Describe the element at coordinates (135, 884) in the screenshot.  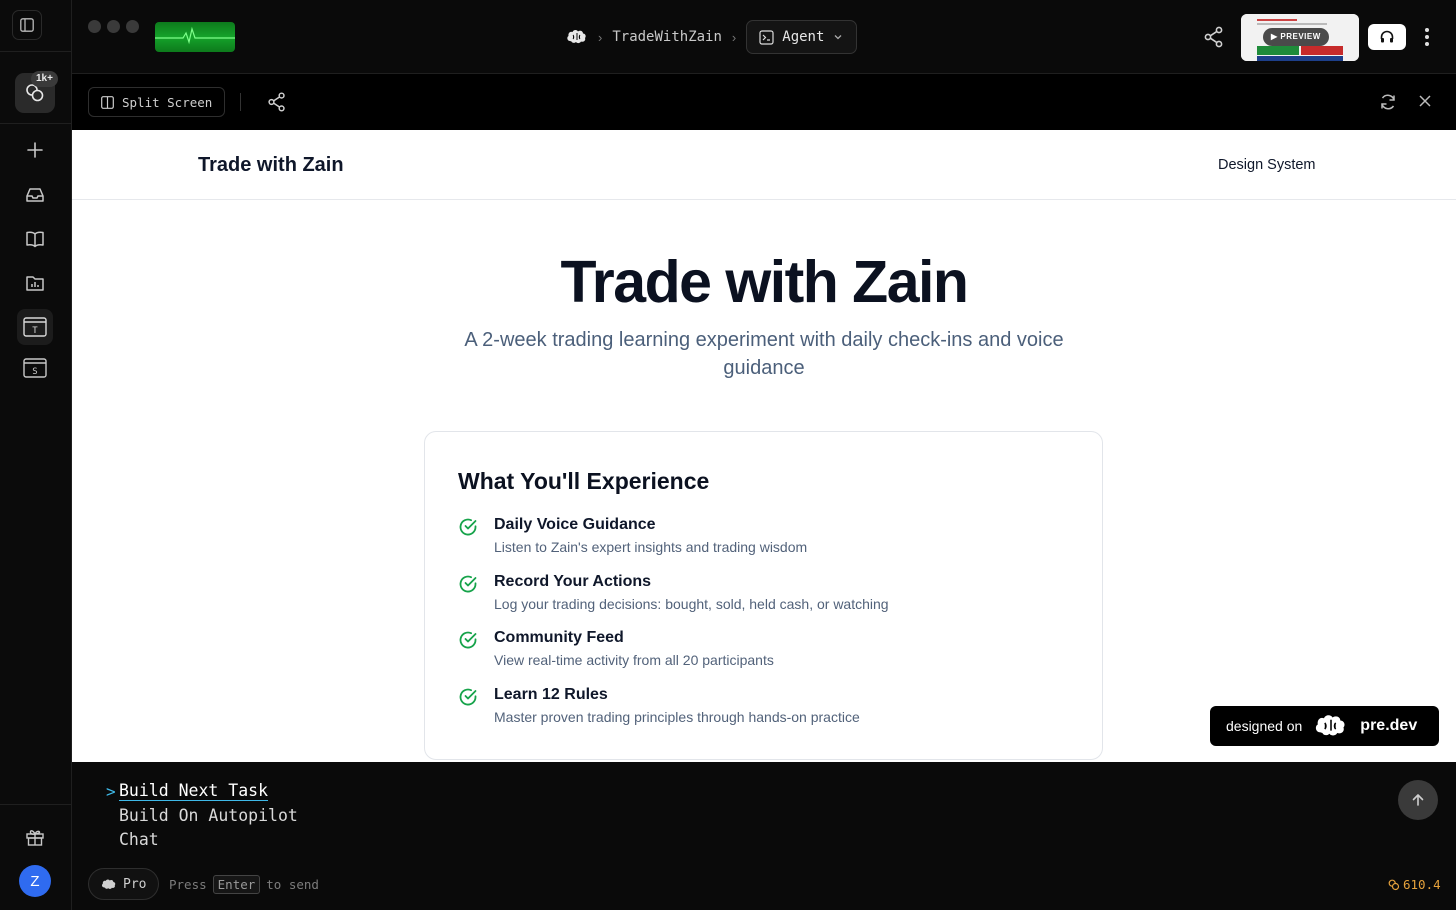
I see `plan-label: Pro` at that location.